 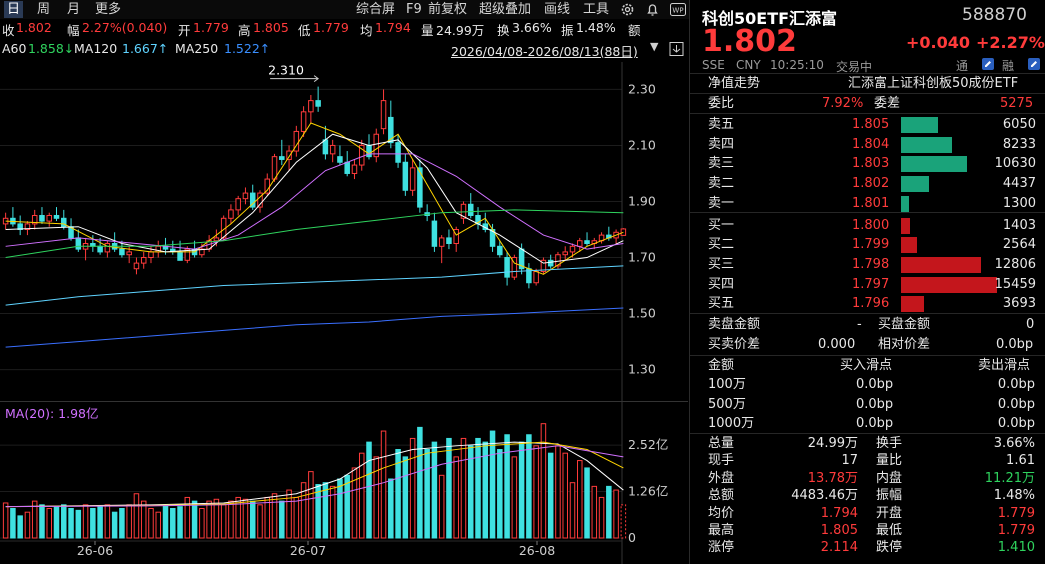 I want to click on gear-icon, so click(x=627, y=9).